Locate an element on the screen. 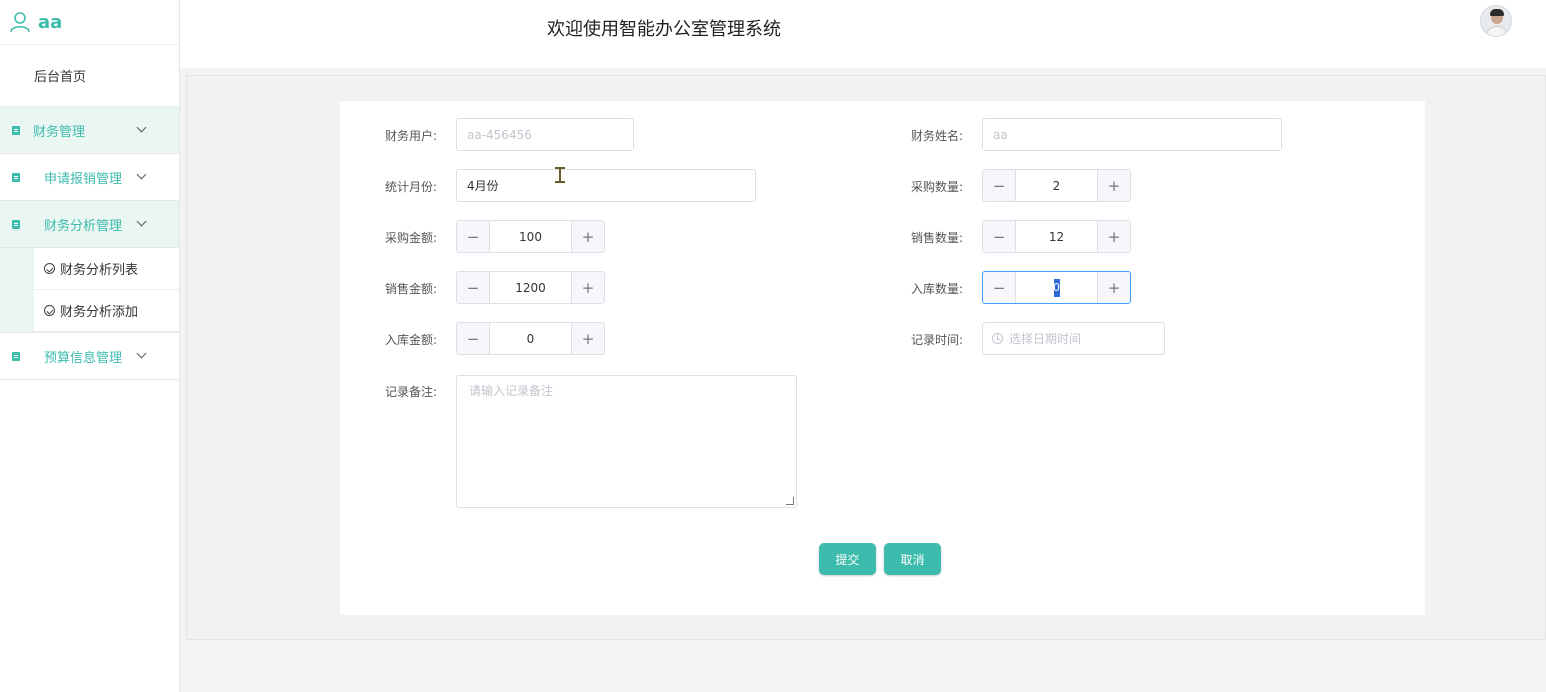  resize-handle is located at coordinates (790, 501).